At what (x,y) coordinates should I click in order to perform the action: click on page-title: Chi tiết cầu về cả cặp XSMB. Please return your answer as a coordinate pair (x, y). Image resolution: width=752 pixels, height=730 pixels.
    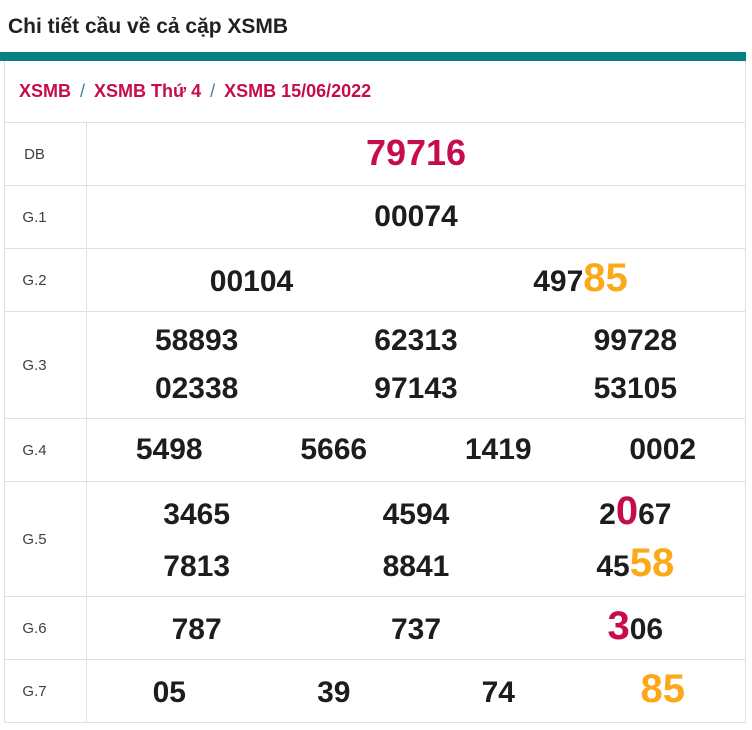
    Looking at the image, I should click on (148, 26).